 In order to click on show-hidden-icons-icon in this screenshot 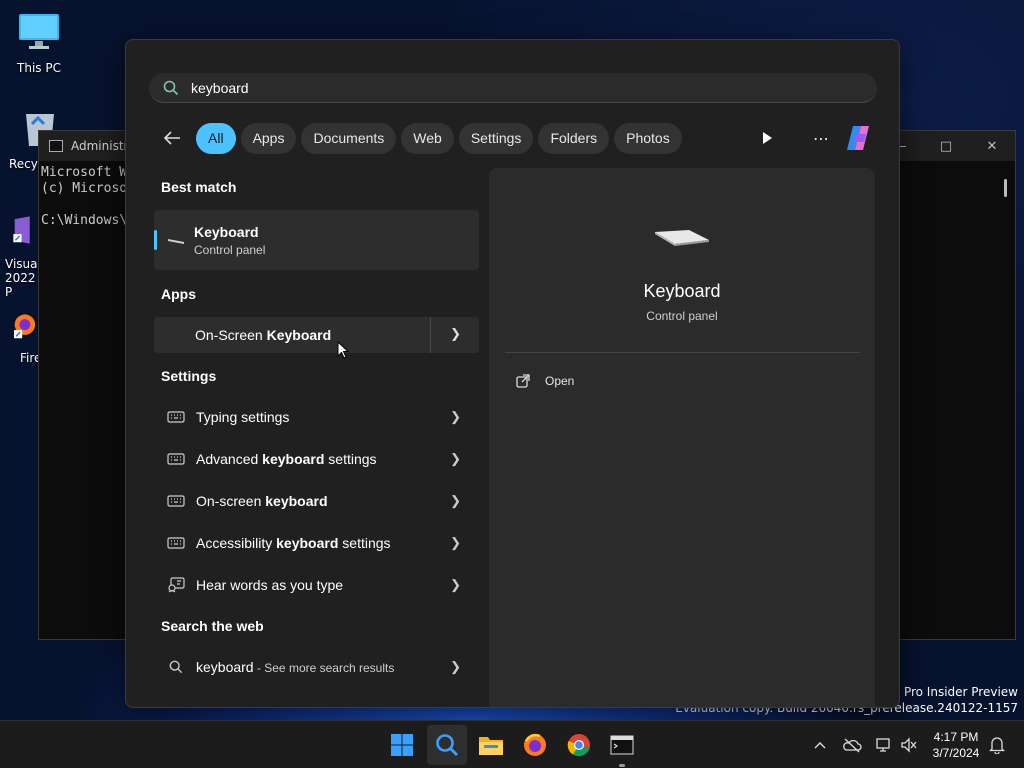, I will do `click(820, 744)`.